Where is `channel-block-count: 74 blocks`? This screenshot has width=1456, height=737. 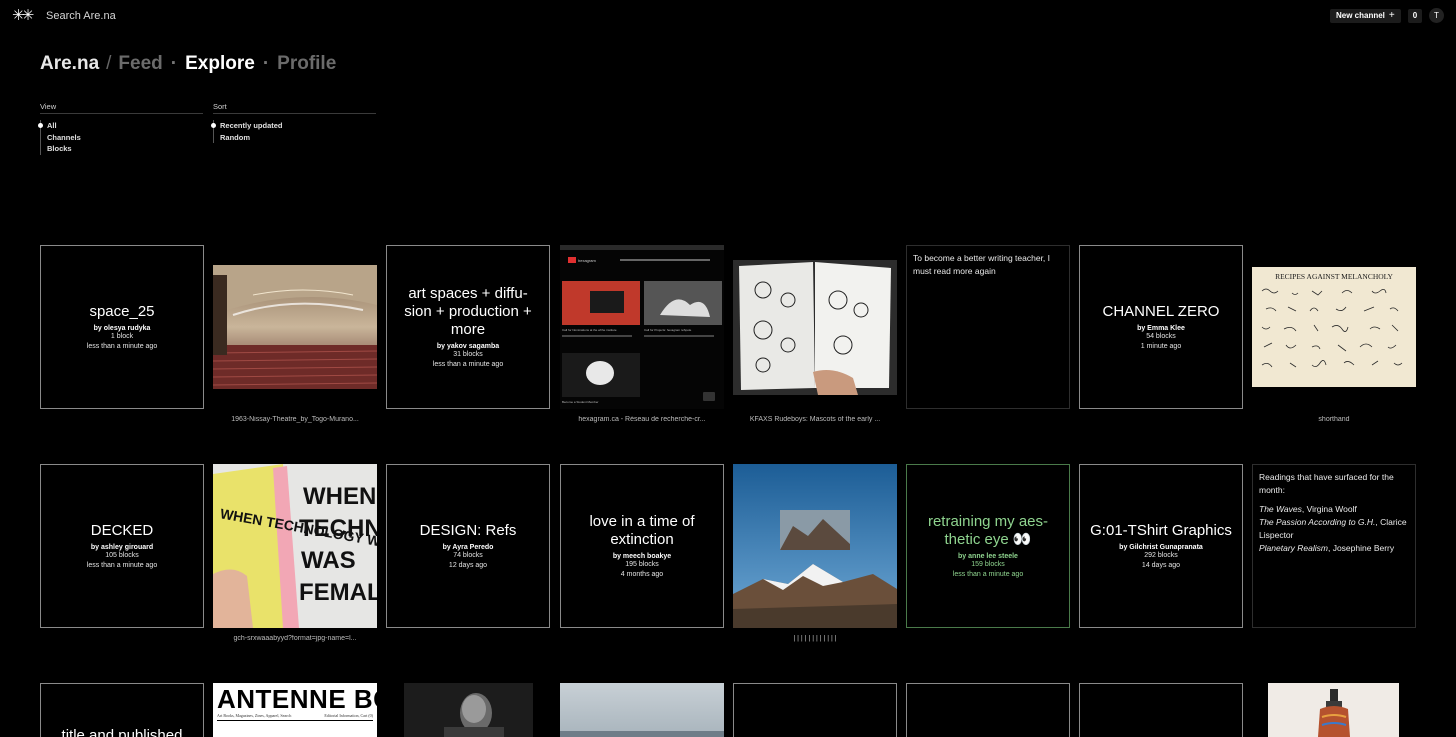
channel-block-count: 74 blocks is located at coordinates (468, 555).